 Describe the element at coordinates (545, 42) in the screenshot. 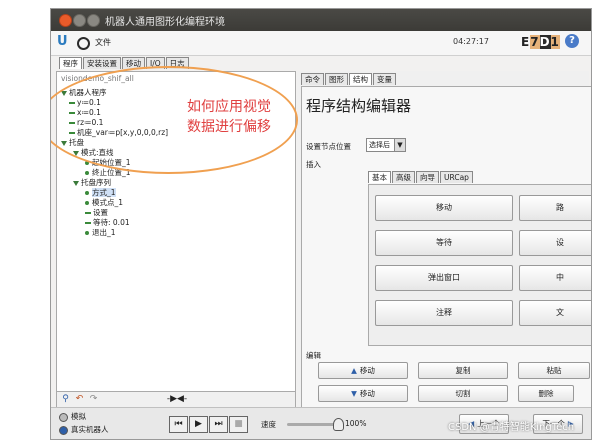

I see `status-code-char: D` at that location.